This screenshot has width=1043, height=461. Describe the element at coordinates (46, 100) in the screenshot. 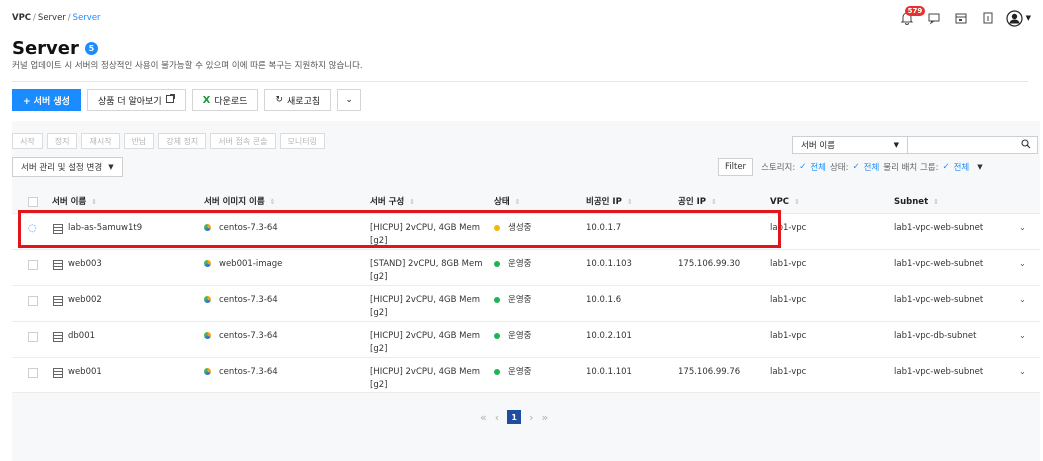

I see `create-server-button: + 서버 생성` at that location.